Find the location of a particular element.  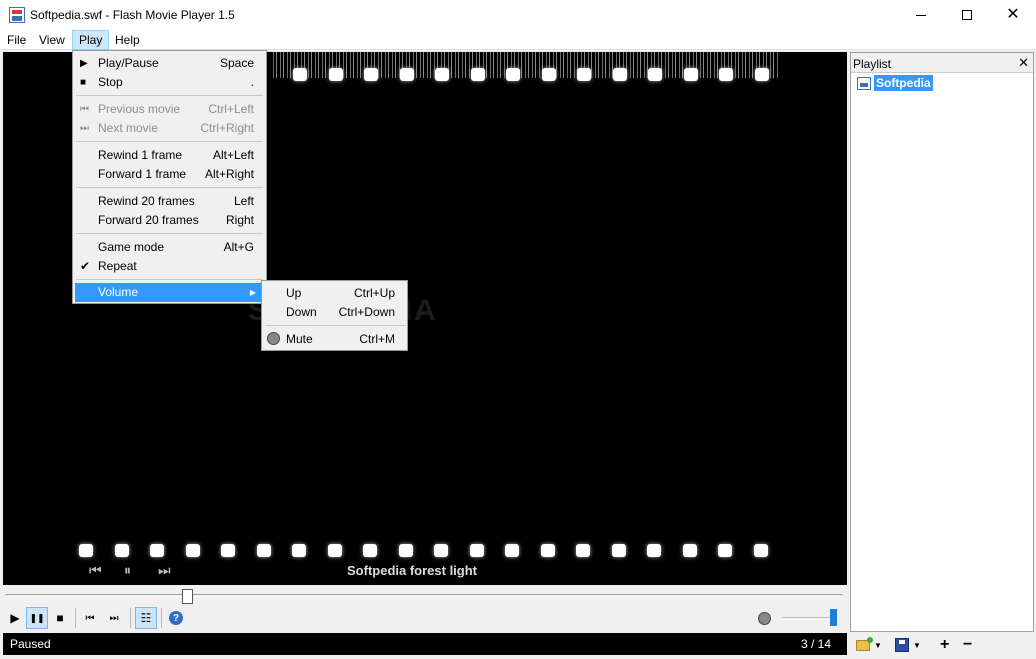

app-icon is located at coordinates (17, 15).